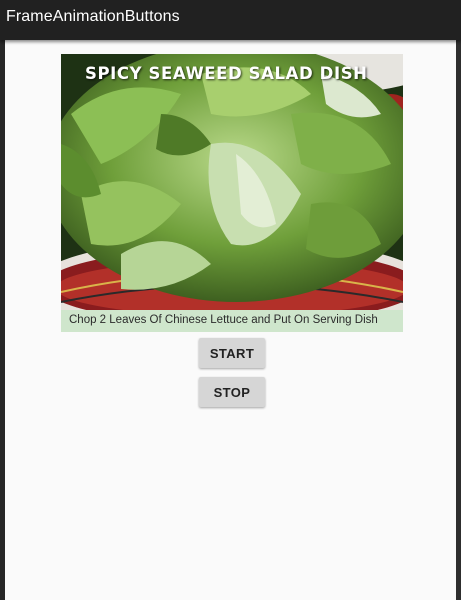 The image size is (461, 600). Describe the element at coordinates (232, 353) in the screenshot. I see `start-button: START` at that location.